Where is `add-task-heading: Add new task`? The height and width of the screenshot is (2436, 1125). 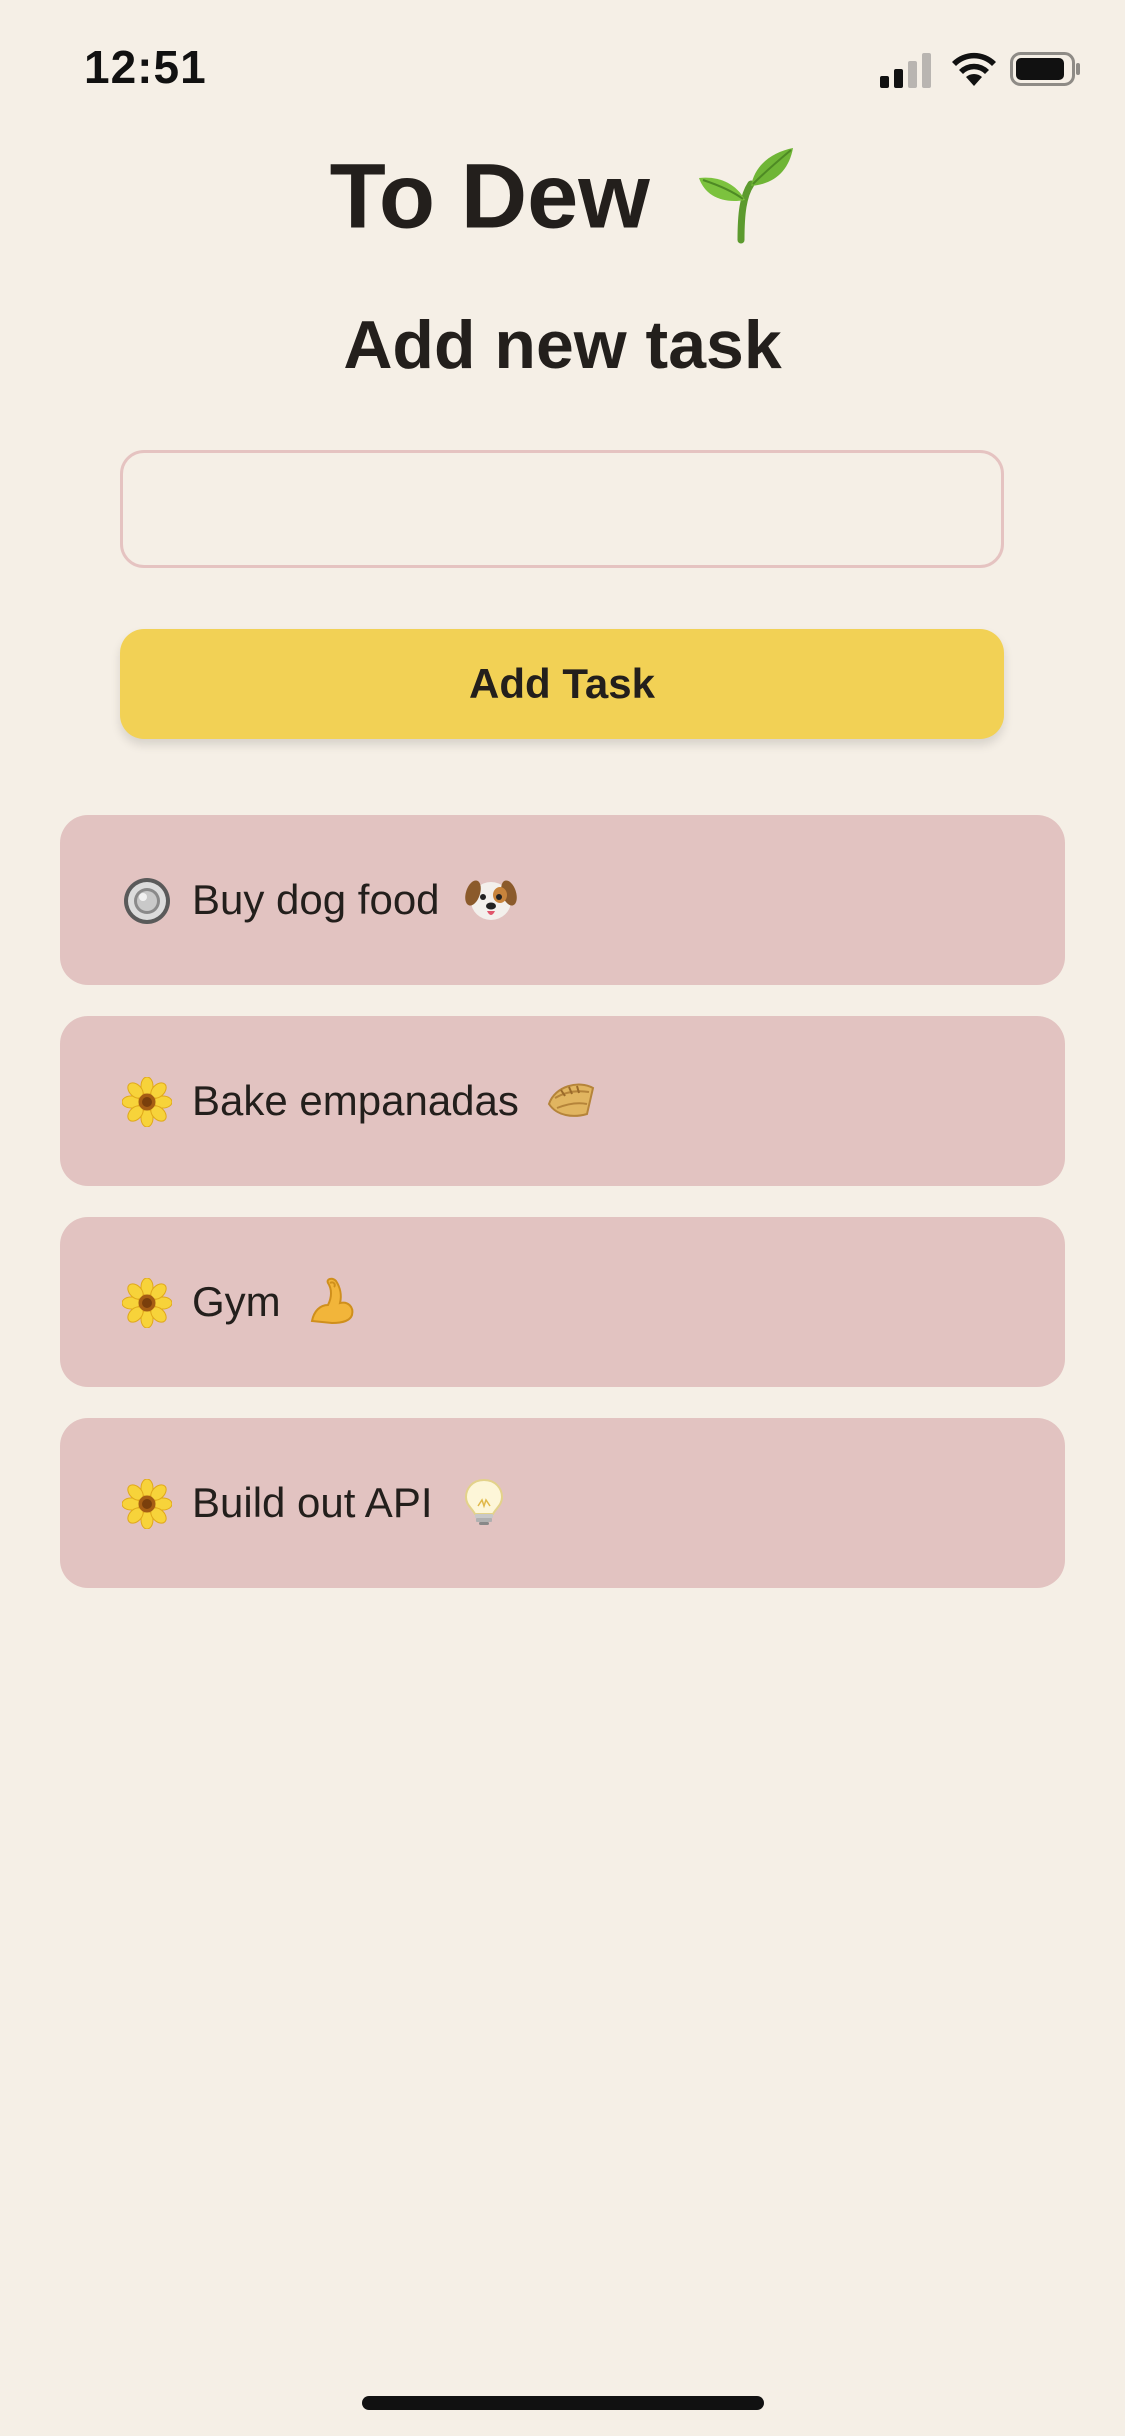
add-task-heading: Add new task is located at coordinates (562, 345).